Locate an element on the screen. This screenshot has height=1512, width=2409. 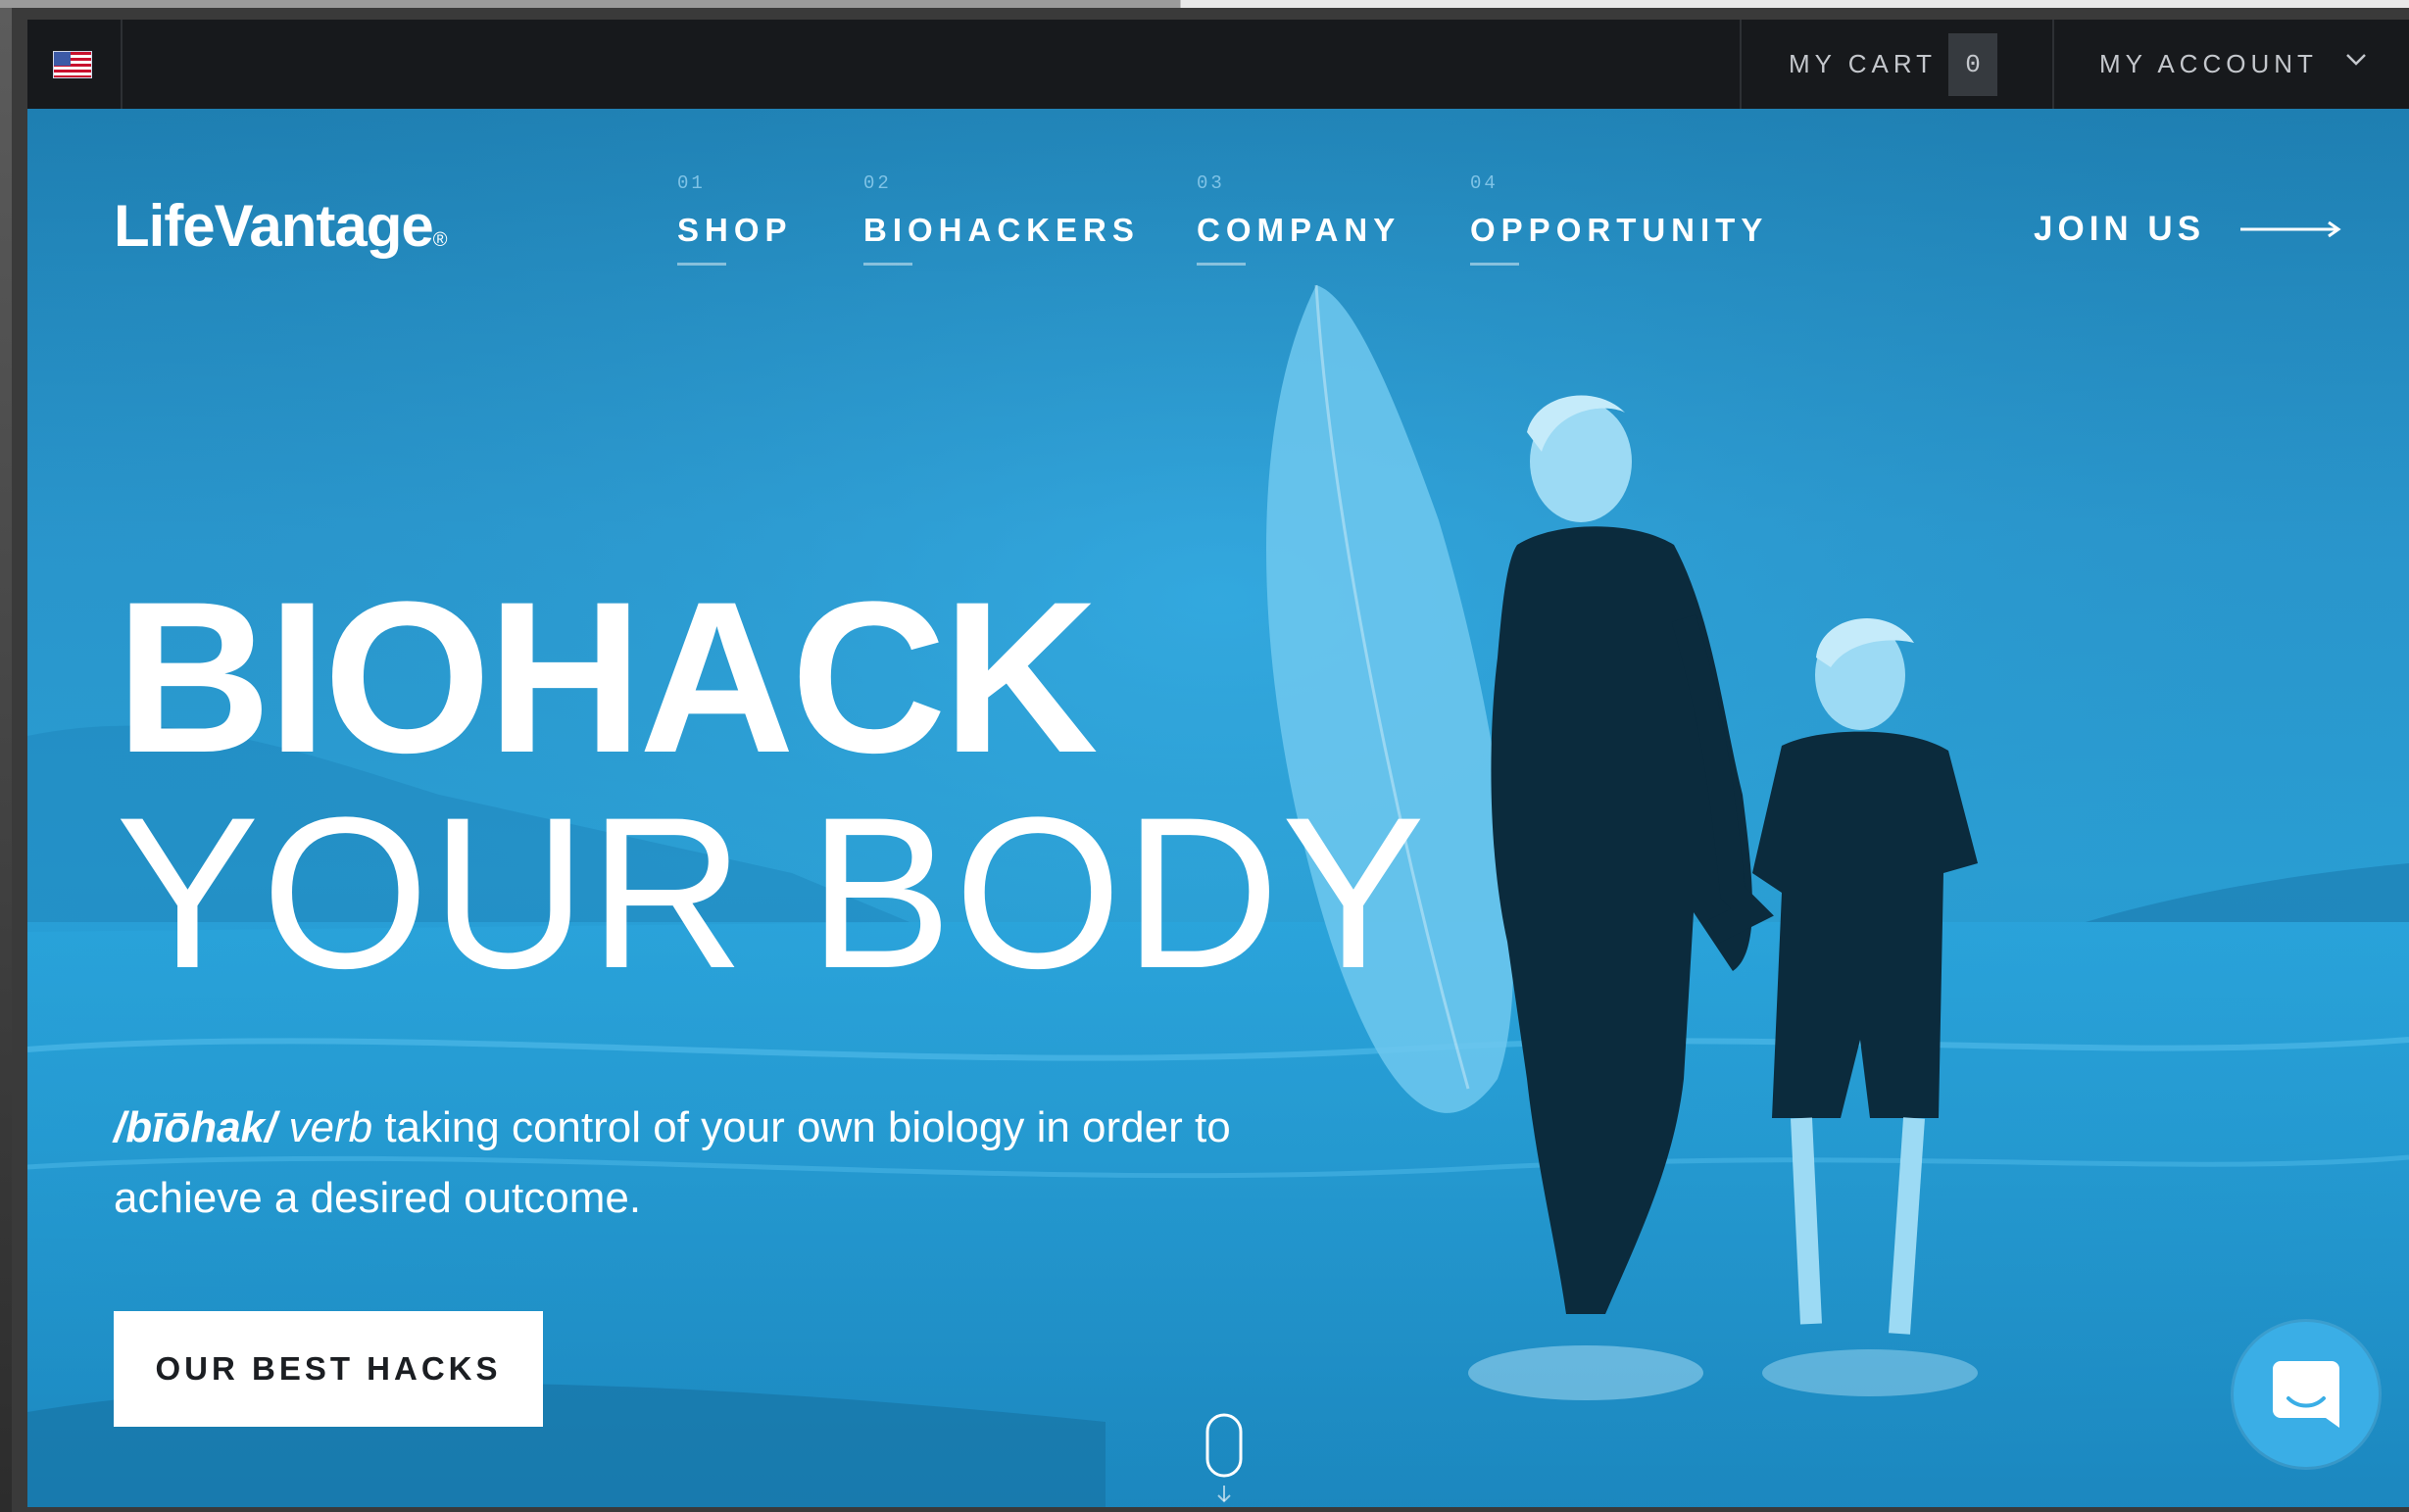
nav-label: COMPANY is located at coordinates (1299, 230).